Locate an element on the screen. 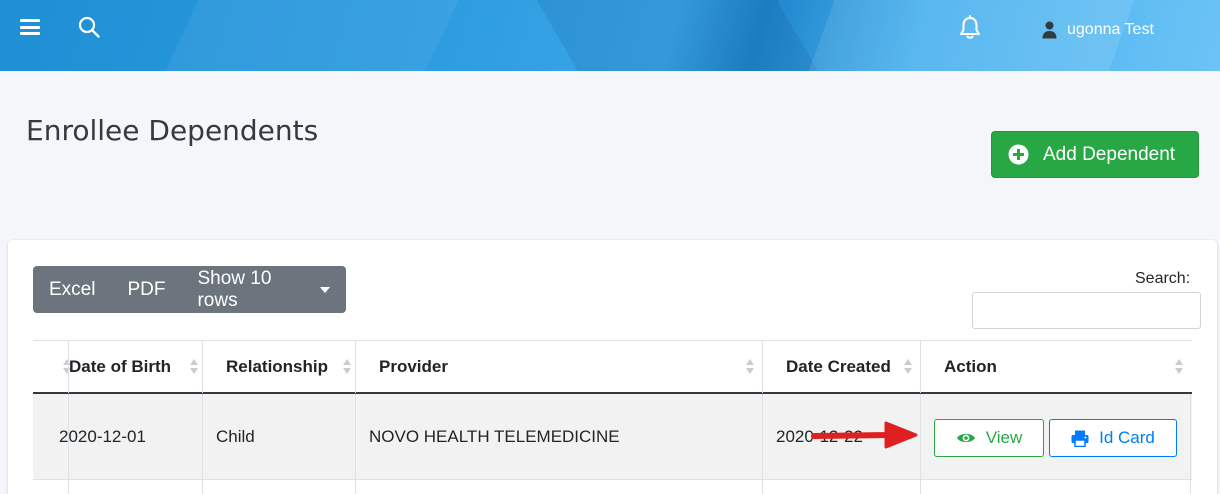 The height and width of the screenshot is (494, 1220). column-header-date-of-birth: Date of Birth is located at coordinates (135, 367).